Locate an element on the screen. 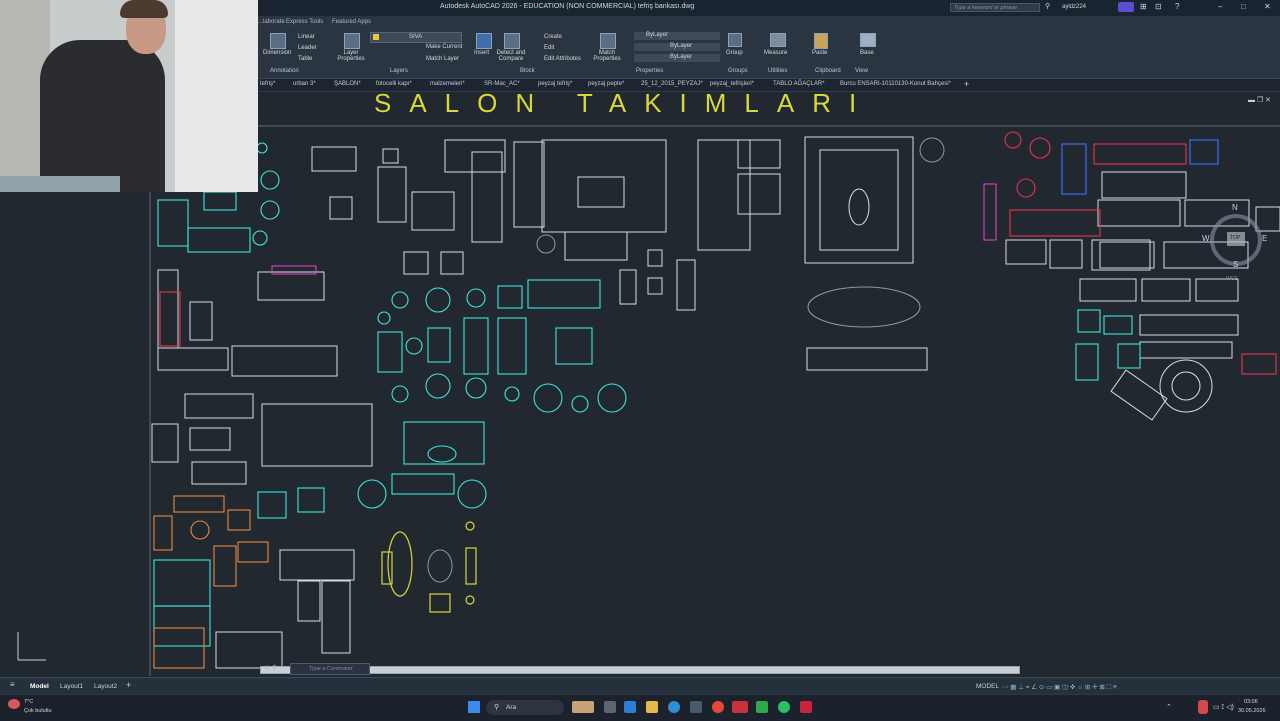 This screenshot has height=721, width=1280. close-icon: ✕ is located at coordinates (1267, 6).